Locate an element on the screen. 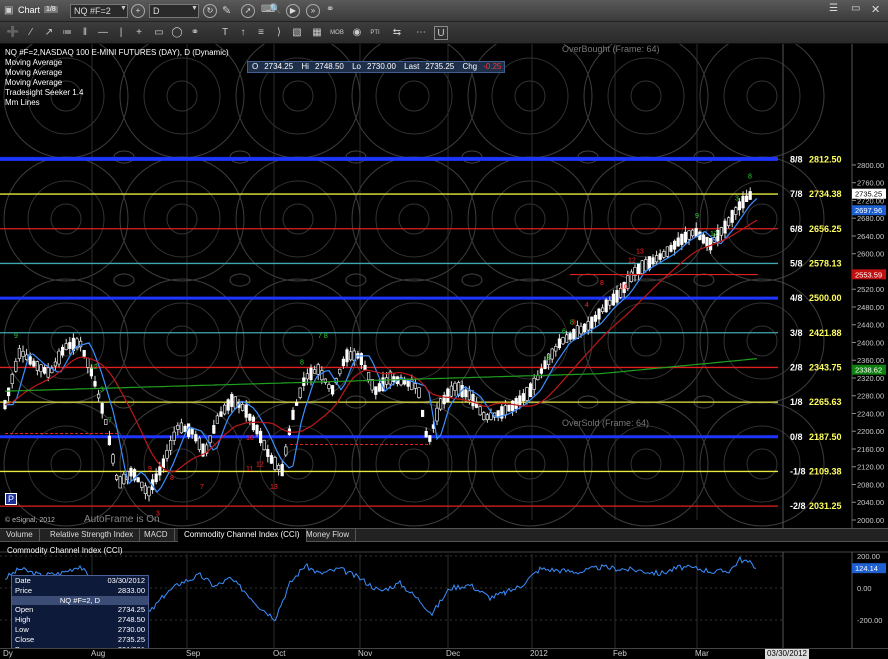  forward-icon: » is located at coordinates (313, 11).